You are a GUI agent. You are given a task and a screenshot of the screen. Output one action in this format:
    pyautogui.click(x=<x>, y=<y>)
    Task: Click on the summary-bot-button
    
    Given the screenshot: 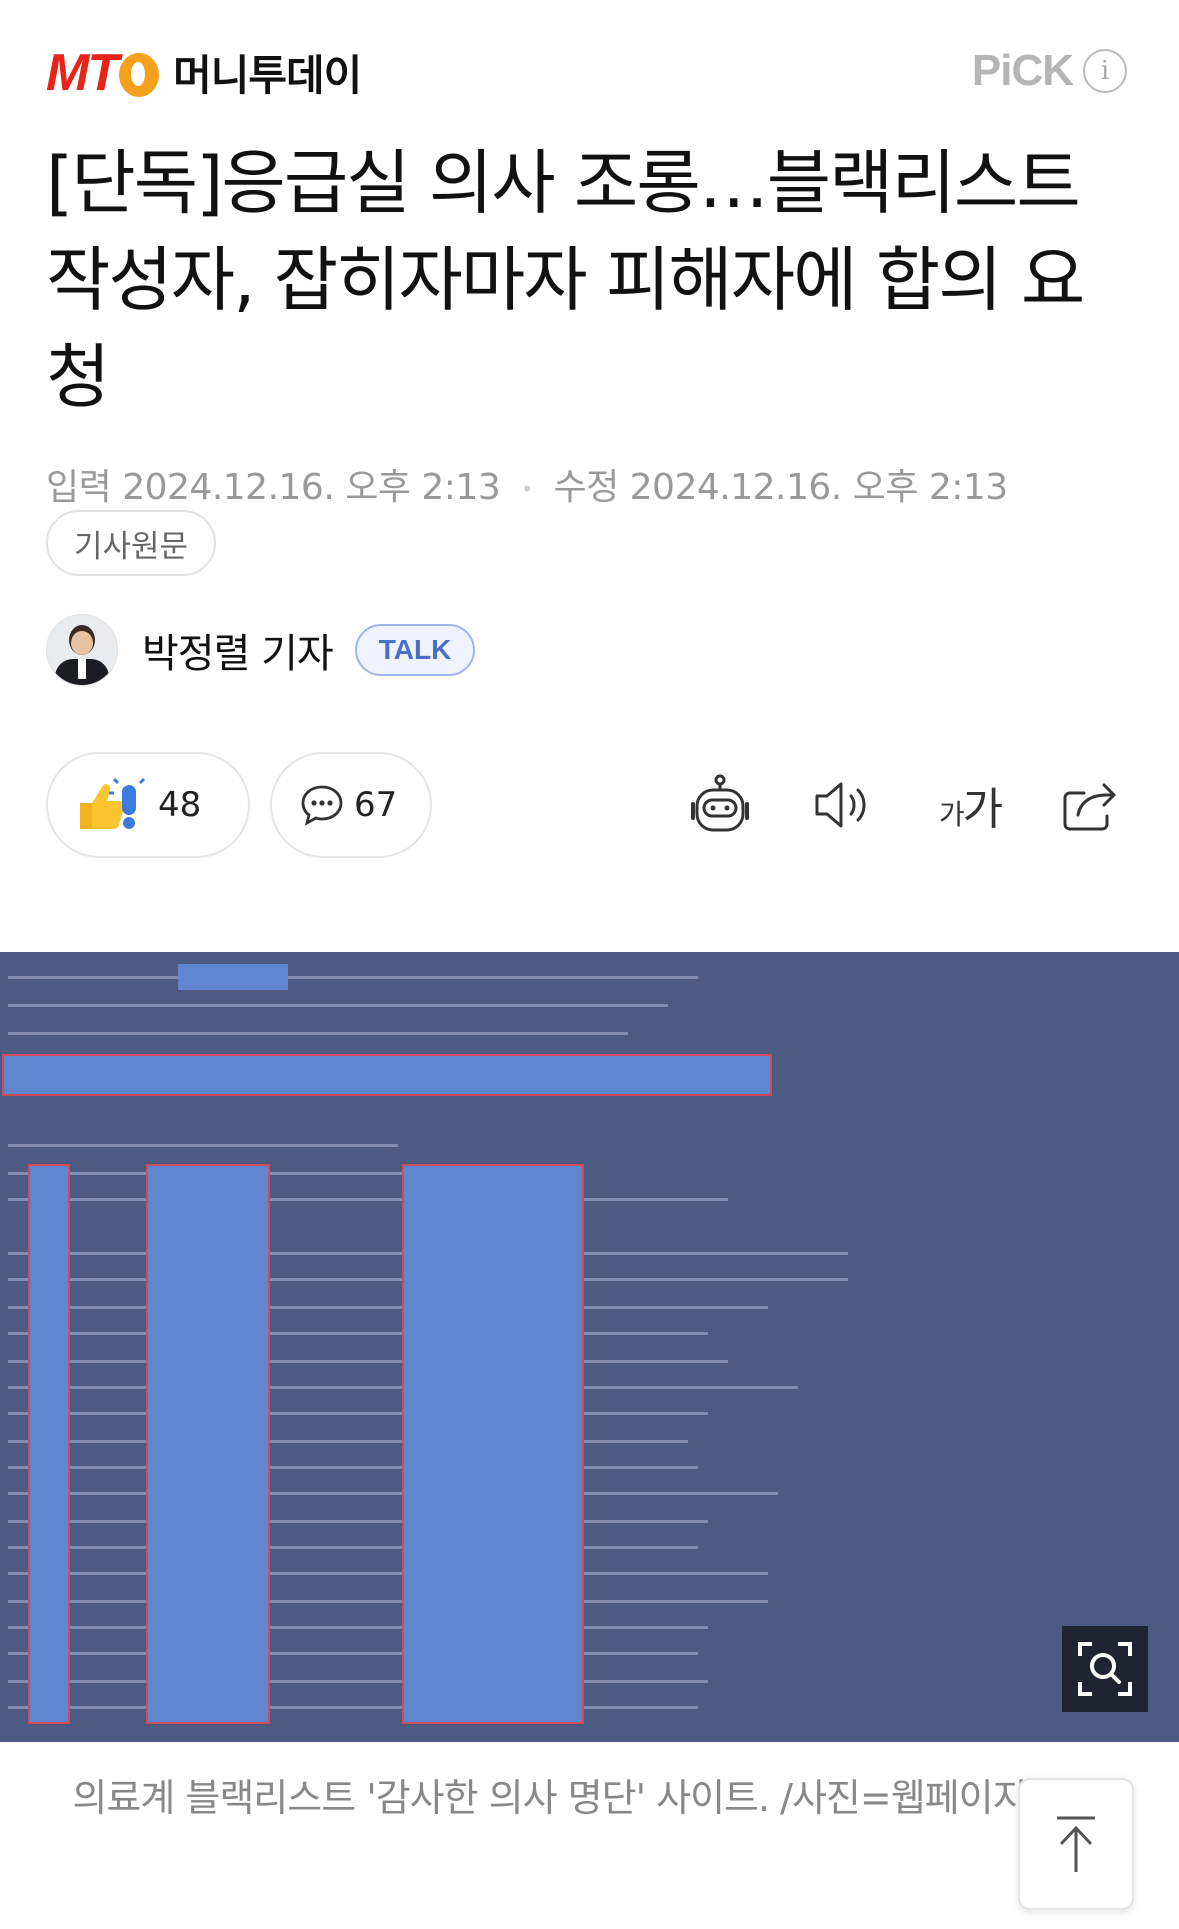 What is the action you would take?
    pyautogui.click(x=720, y=805)
    